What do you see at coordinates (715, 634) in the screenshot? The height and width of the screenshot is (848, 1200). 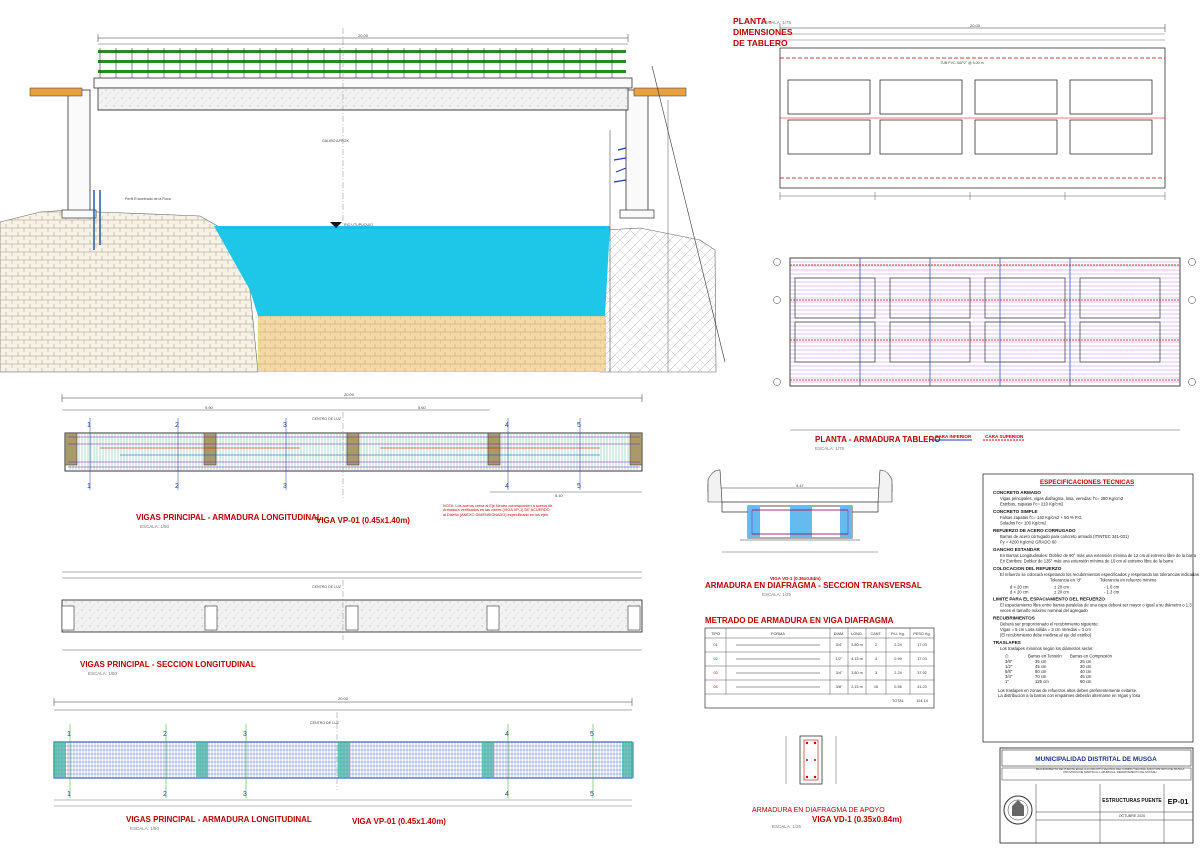 I see `schedule-header: TIPO` at bounding box center [715, 634].